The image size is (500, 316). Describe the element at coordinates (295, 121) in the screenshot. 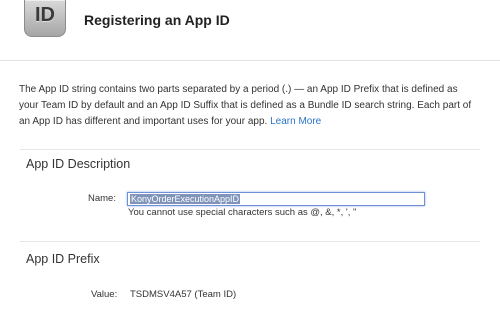

I see `learn-more-link: Learn More` at that location.